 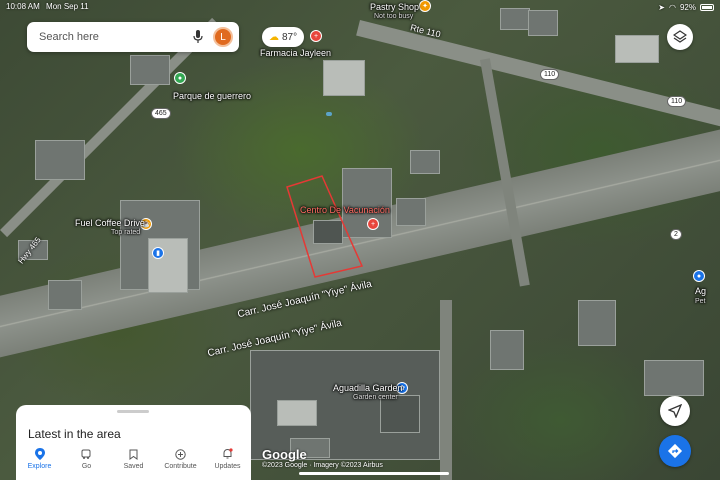 What do you see at coordinates (700, 291) in the screenshot?
I see `poi-label-ag: Ag` at bounding box center [700, 291].